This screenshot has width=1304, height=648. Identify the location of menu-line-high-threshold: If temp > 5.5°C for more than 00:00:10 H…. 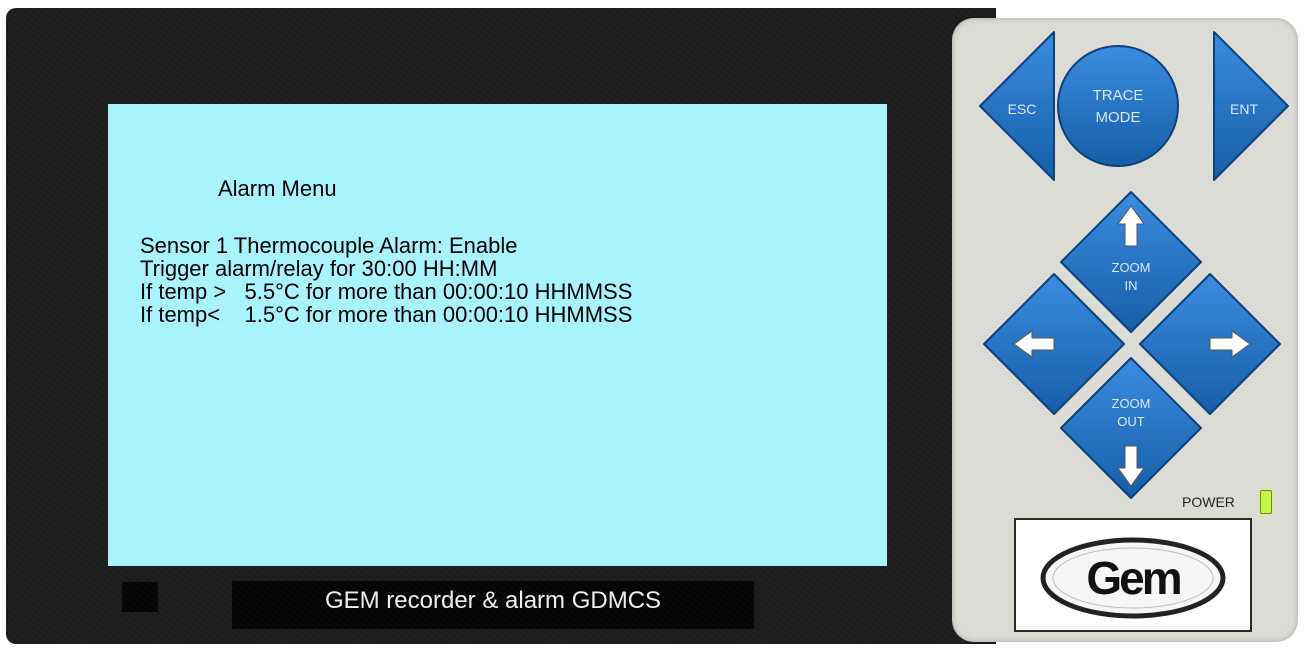
(386, 291).